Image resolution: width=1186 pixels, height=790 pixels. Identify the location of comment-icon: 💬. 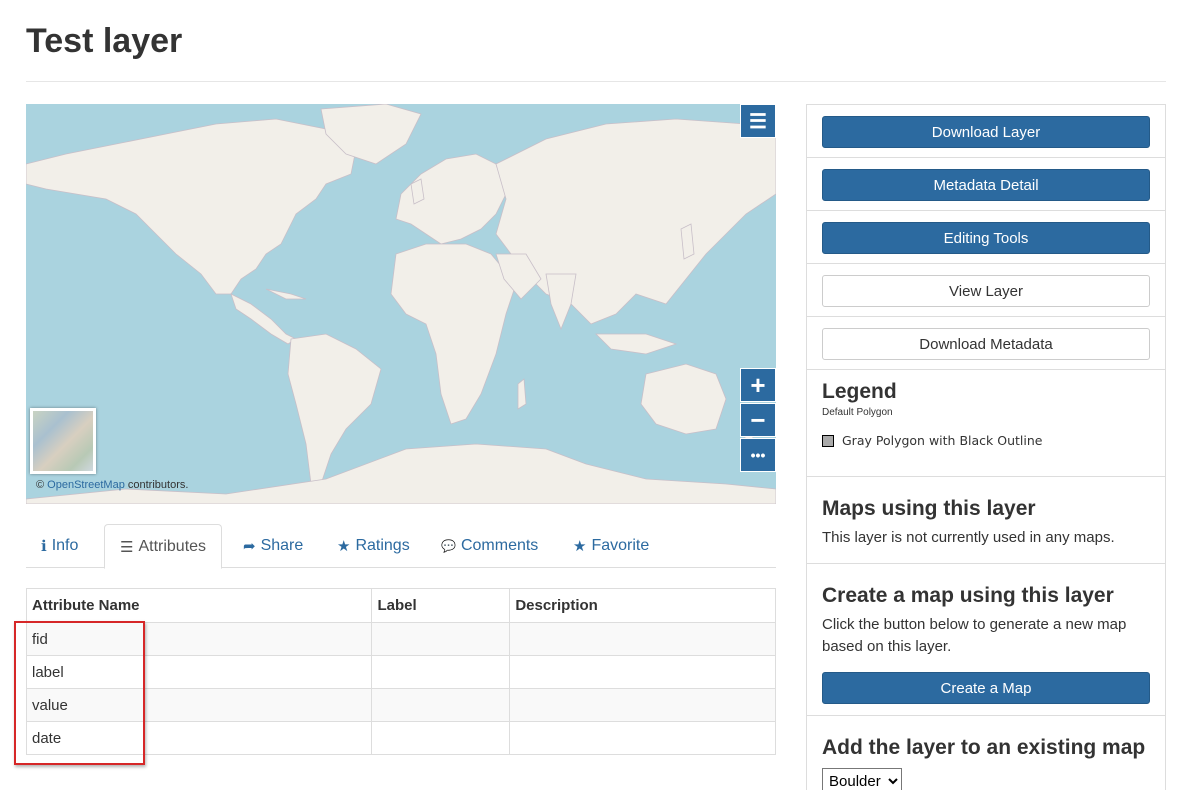
(448, 546).